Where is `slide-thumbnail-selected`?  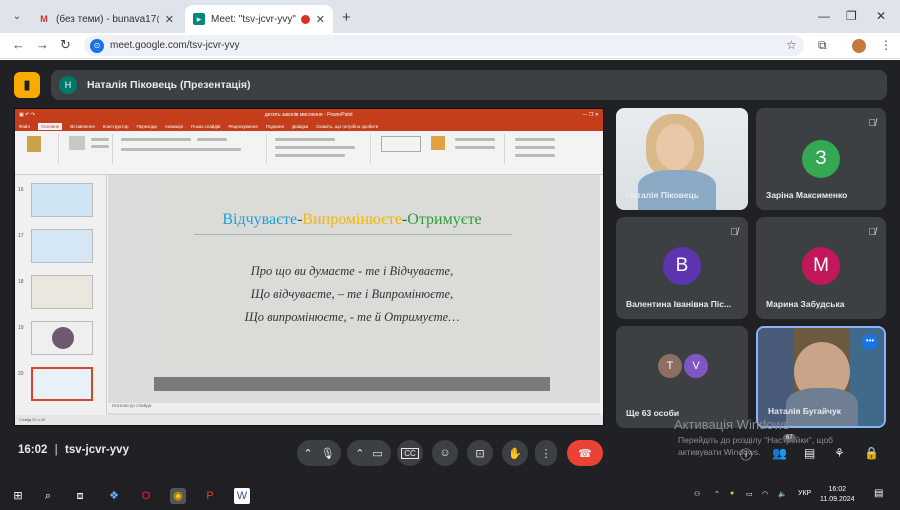
slide-thumbnail-selected is located at coordinates (62, 384).